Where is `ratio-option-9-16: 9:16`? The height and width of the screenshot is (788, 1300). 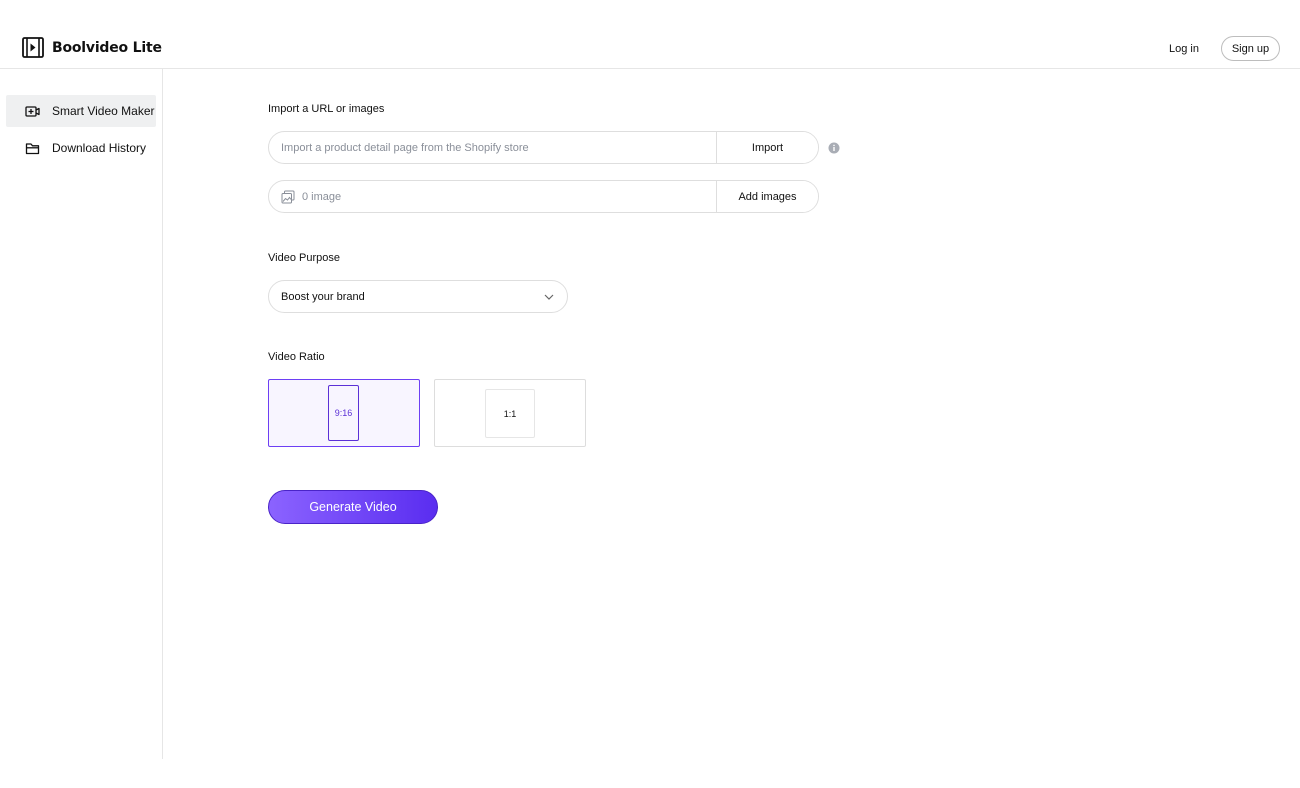
ratio-option-9-16: 9:16 is located at coordinates (344, 413).